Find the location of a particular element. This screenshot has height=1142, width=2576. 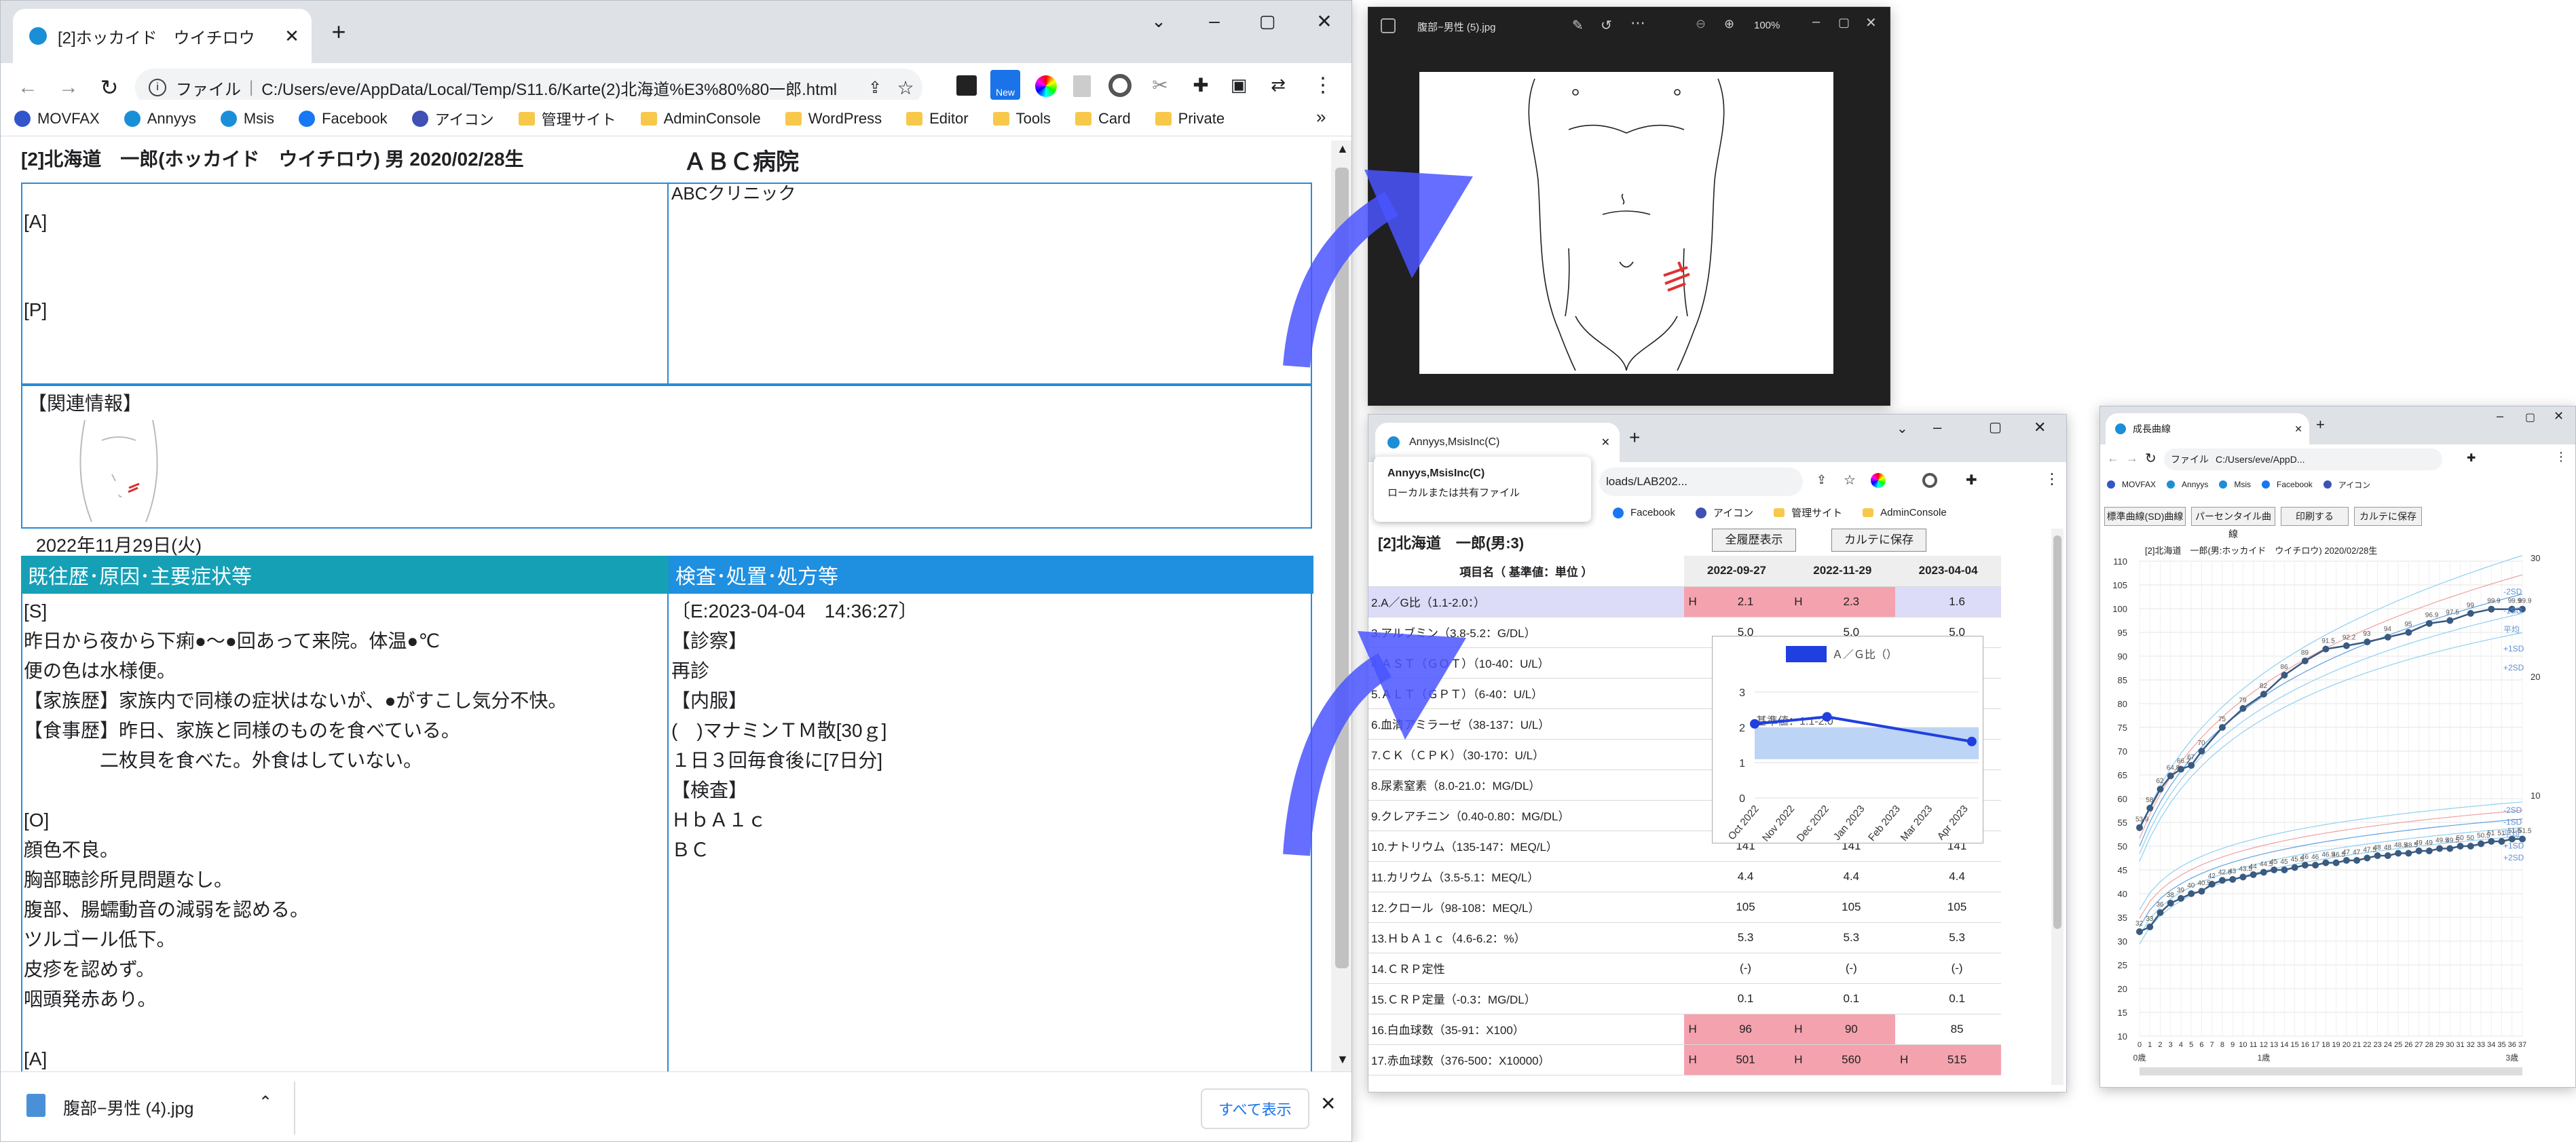

growth-button: 印刷する is located at coordinates (2315, 516).